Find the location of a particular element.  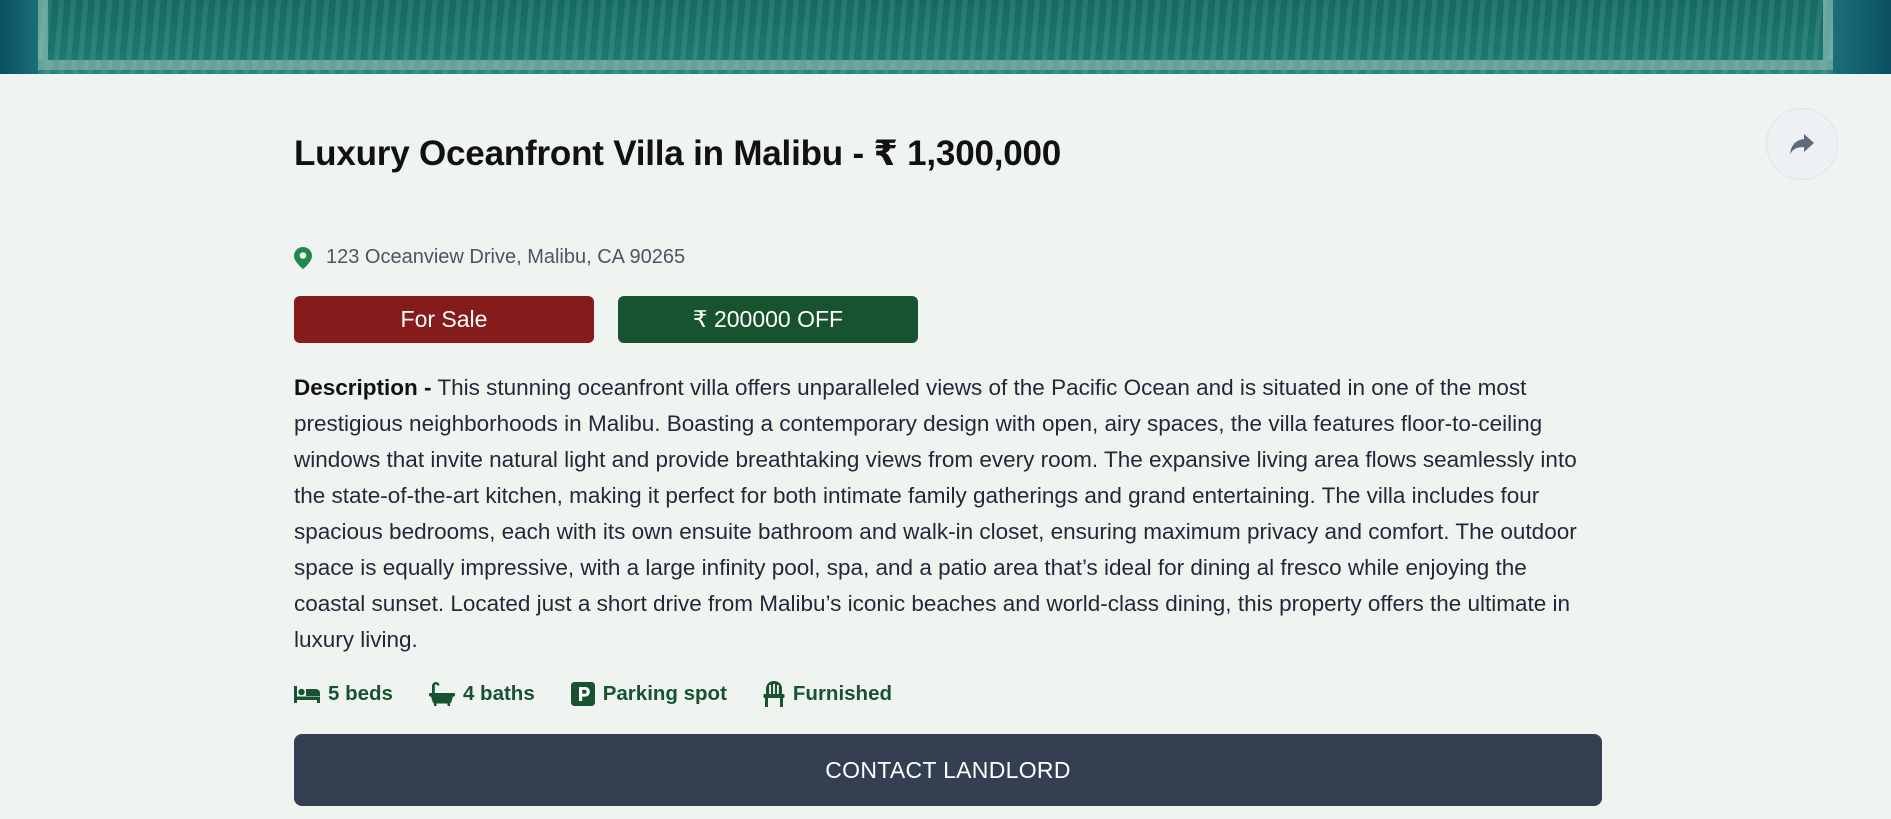

address: 123 Oceanview Drive, Malibu, CA 90265 is located at coordinates (489, 257).